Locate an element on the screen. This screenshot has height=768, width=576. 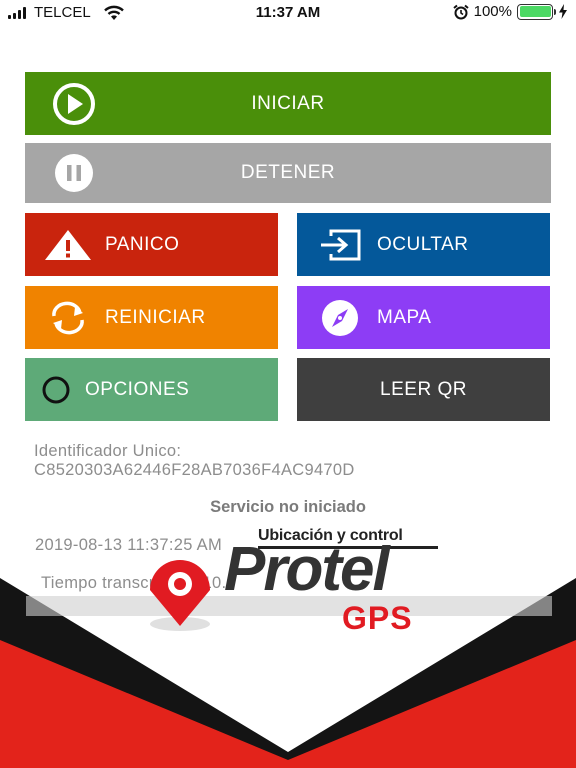
status-right: 100% is located at coordinates (510, 11).